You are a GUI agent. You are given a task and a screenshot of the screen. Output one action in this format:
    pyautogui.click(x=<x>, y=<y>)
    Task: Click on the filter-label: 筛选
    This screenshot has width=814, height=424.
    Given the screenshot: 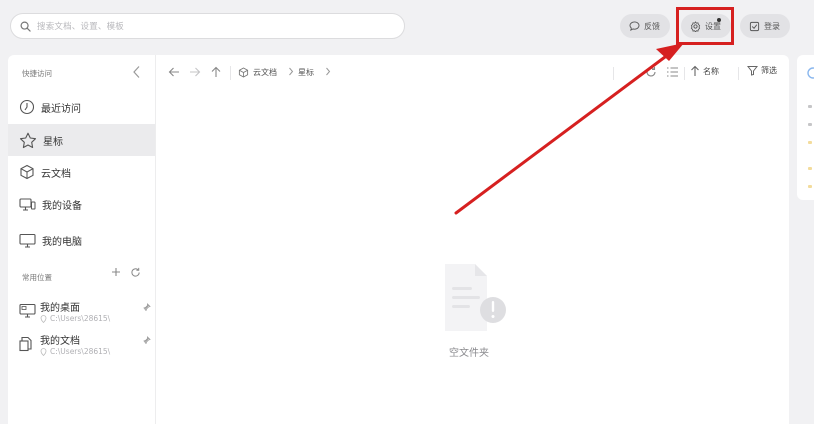 What is the action you would take?
    pyautogui.click(x=769, y=70)
    